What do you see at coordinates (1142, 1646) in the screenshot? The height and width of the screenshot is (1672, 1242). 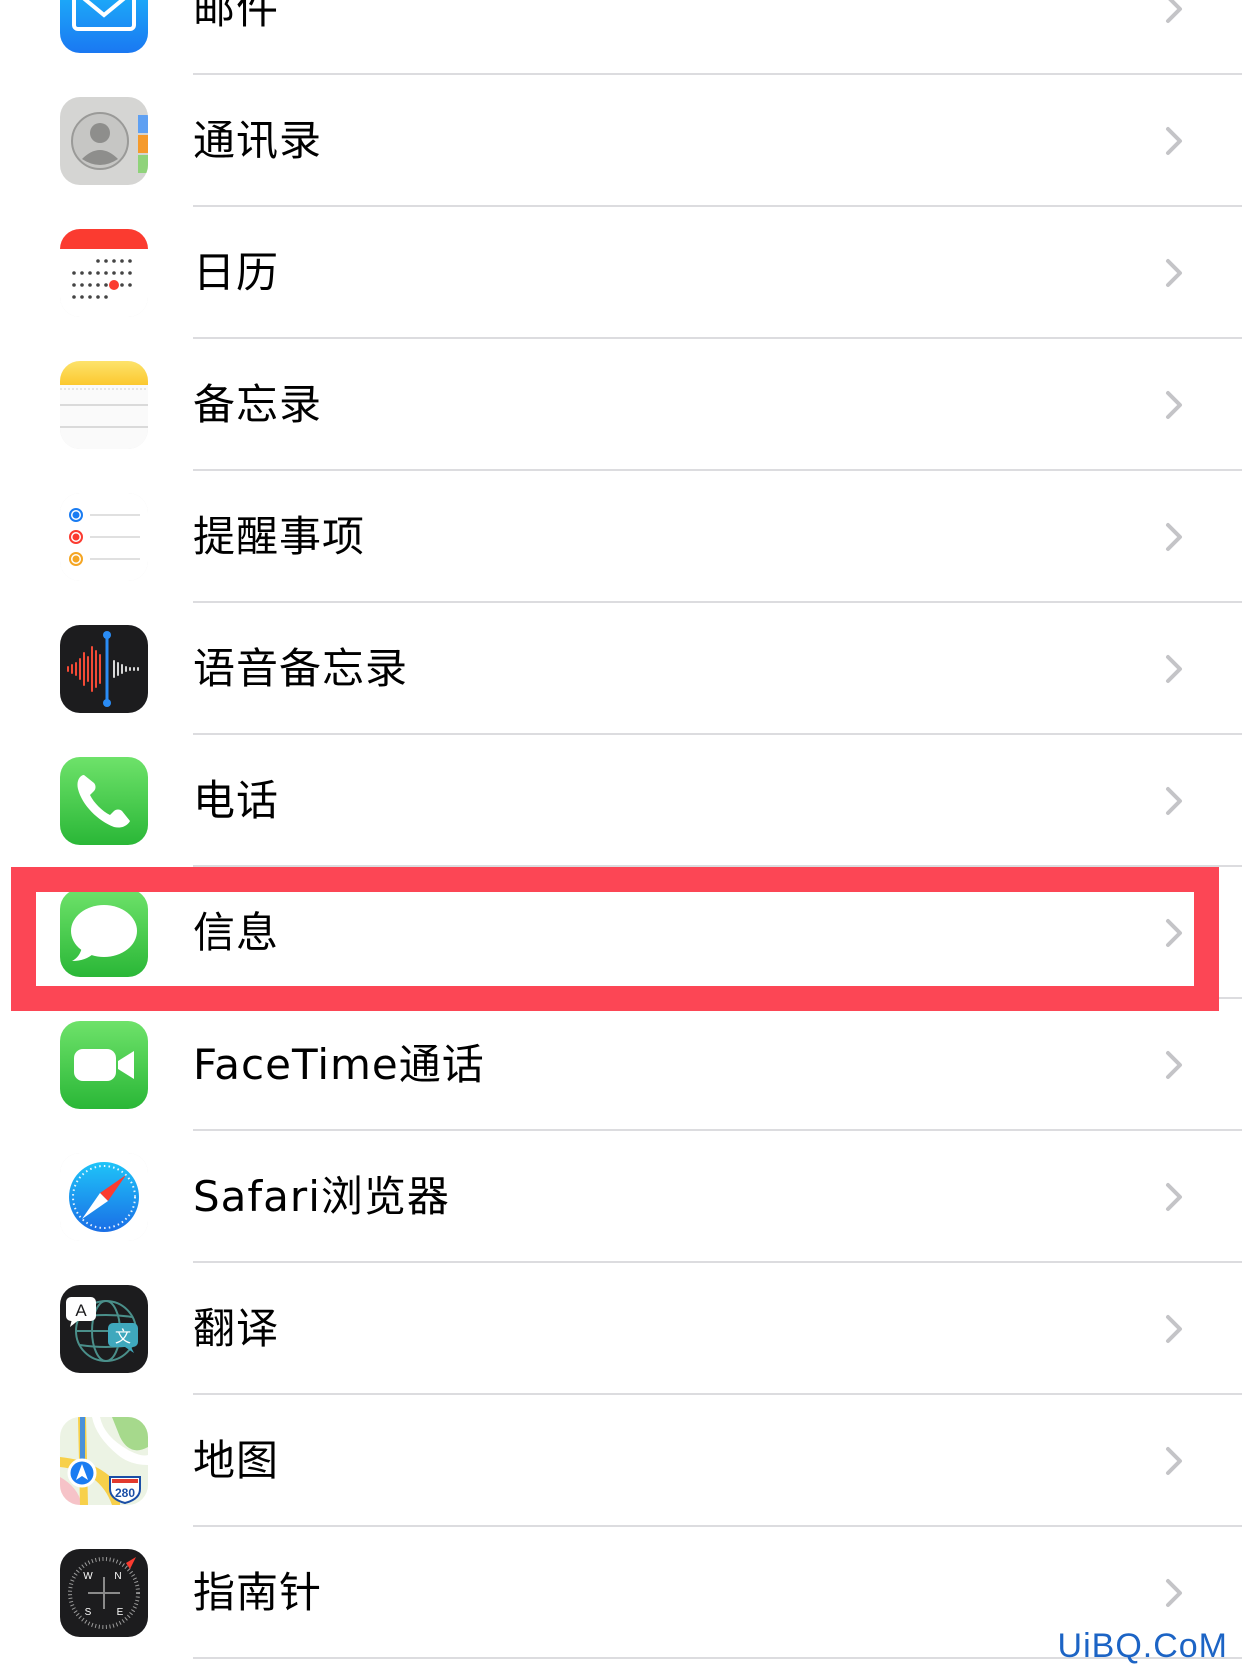 I see `watermark-text: UiBQ.CoM` at bounding box center [1142, 1646].